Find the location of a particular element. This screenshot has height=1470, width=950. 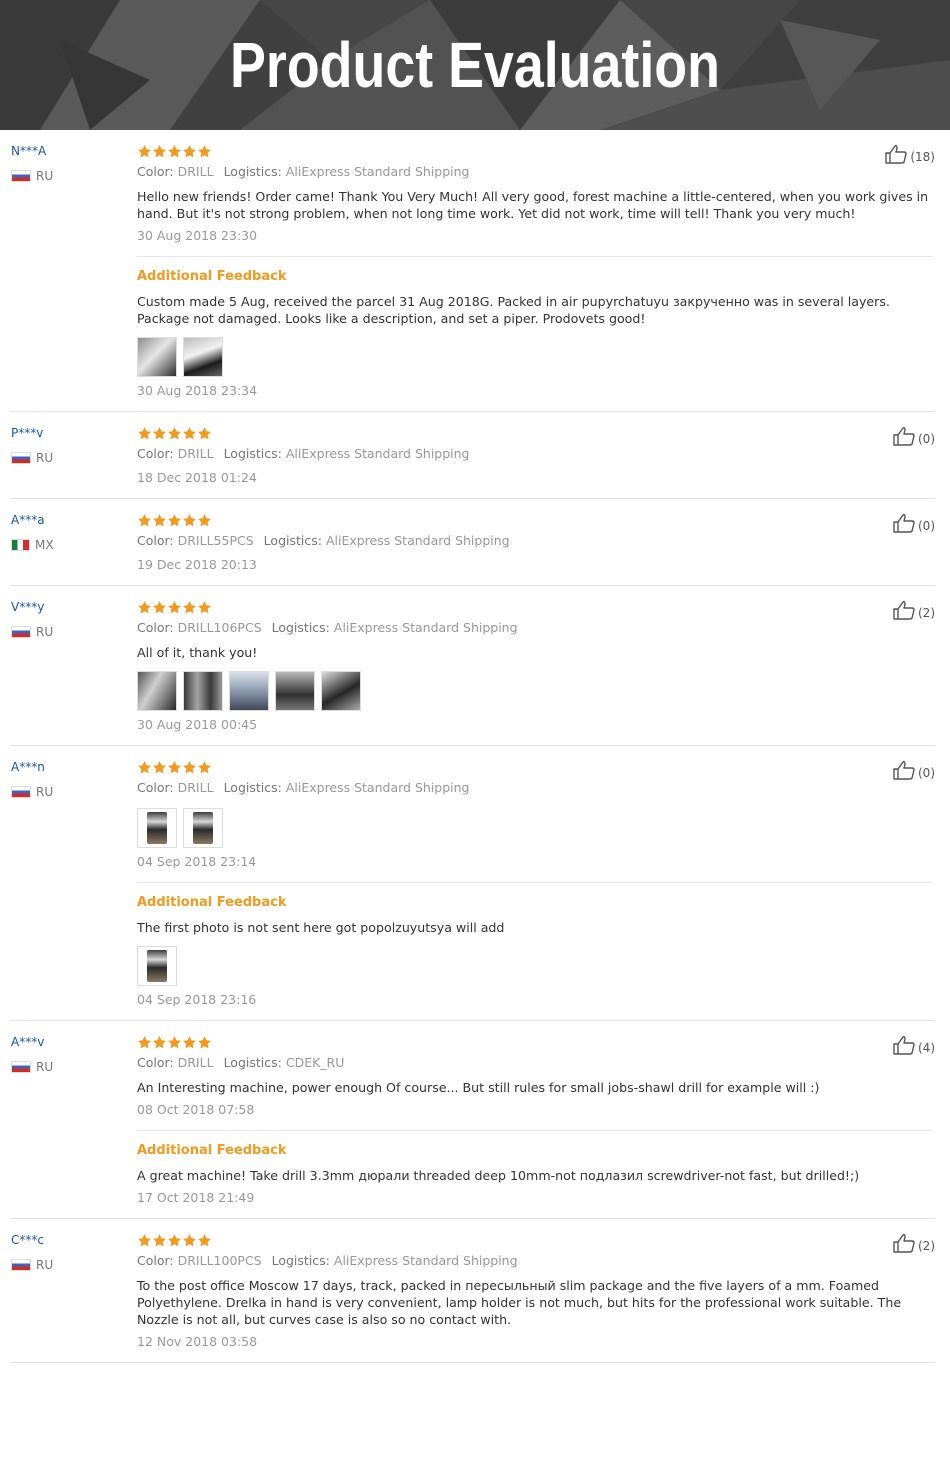

reviewer-name: A***v is located at coordinates (66, 1044).